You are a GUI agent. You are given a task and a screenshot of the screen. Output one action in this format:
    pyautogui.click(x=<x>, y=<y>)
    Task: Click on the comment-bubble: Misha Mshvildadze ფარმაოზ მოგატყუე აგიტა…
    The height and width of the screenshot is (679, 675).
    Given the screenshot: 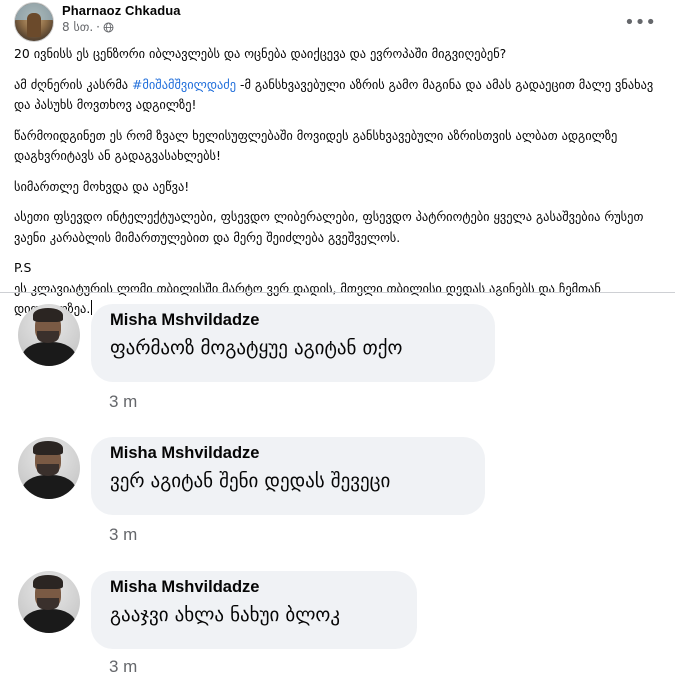 What is the action you would take?
    pyautogui.click(x=293, y=343)
    